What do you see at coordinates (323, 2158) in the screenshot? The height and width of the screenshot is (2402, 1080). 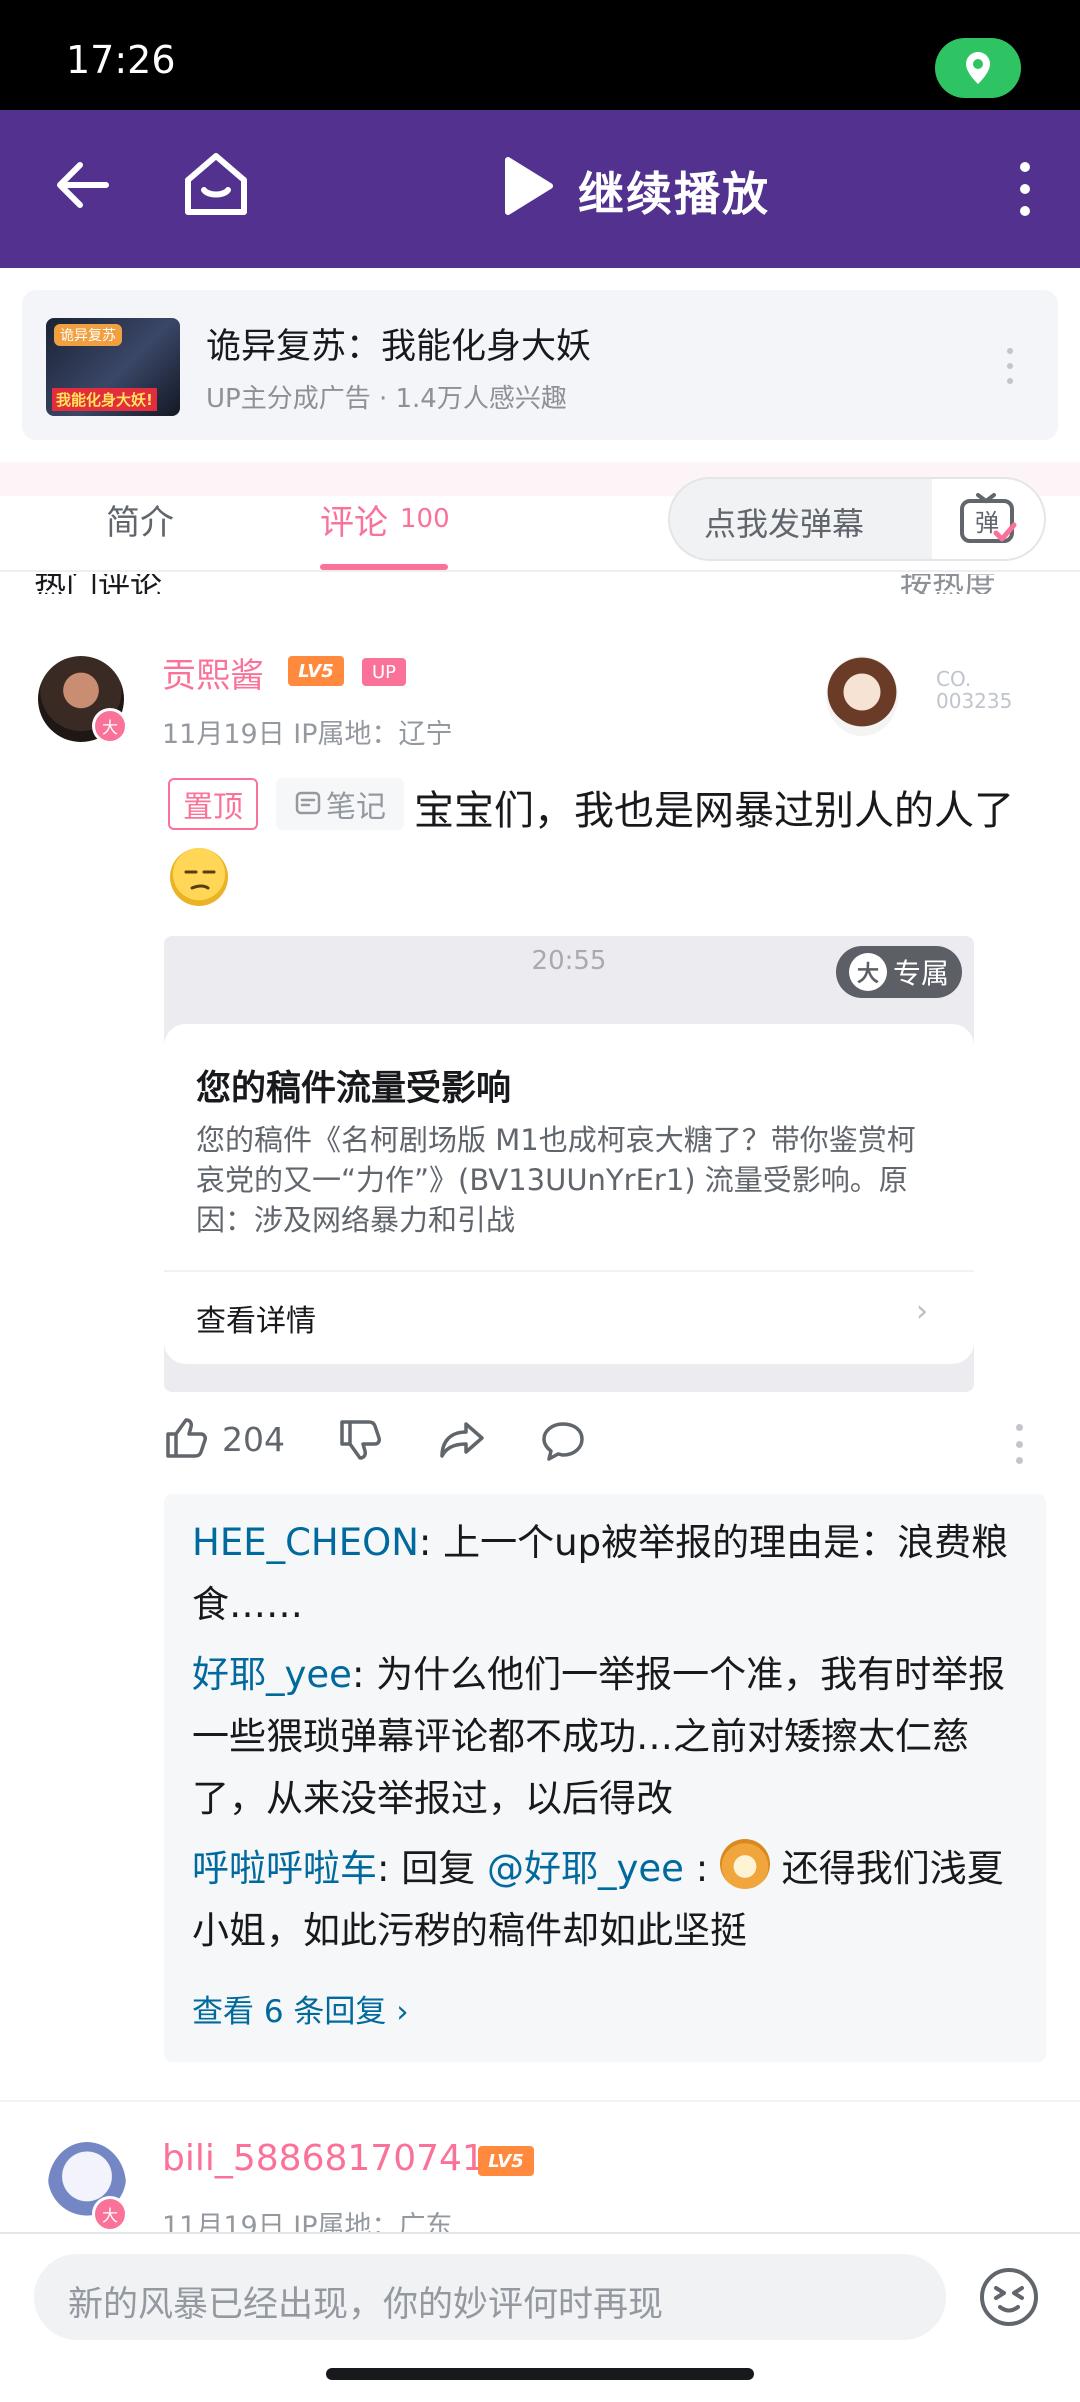 I see `comment-username: bili_58868170741` at bounding box center [323, 2158].